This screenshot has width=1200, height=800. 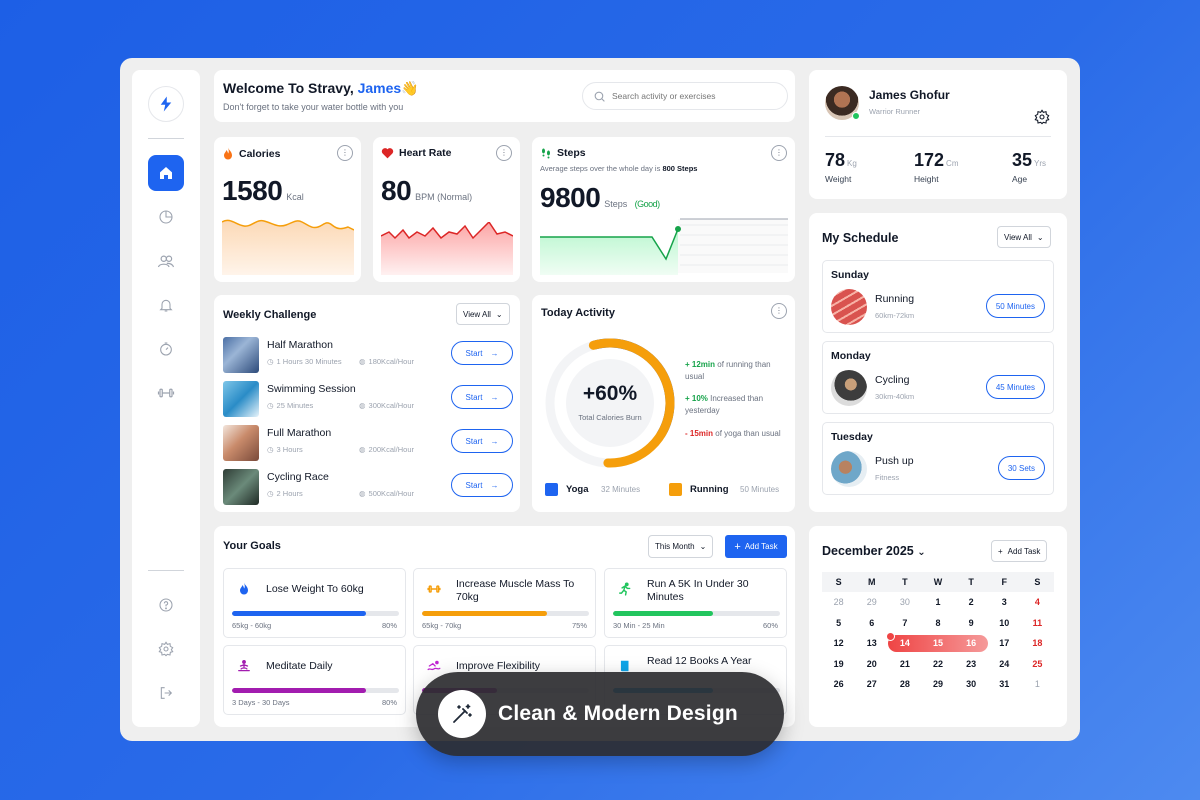 I want to click on steps-chart, so click(x=664, y=246).